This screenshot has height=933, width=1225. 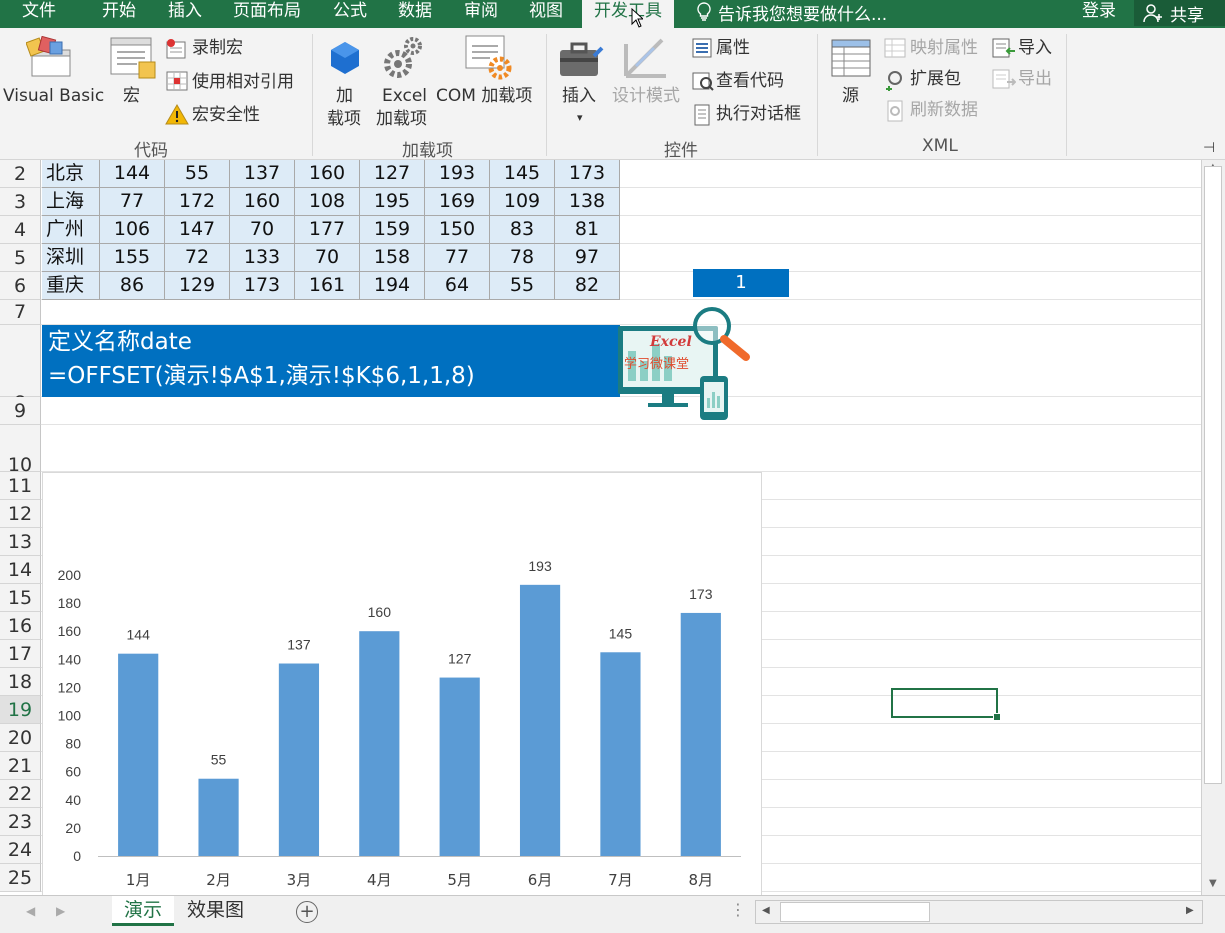 I want to click on value-cell: 161, so click(x=327, y=286).